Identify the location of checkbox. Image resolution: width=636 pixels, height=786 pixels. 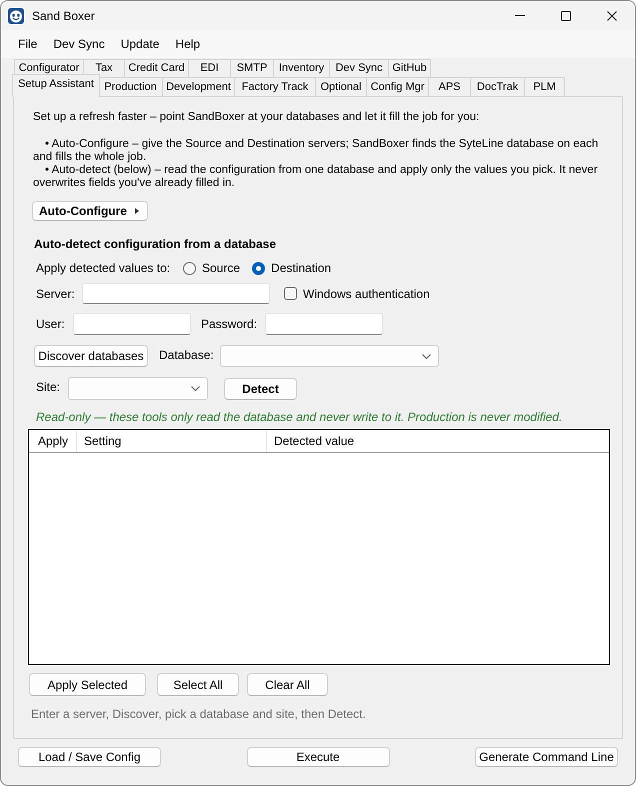
(290, 293).